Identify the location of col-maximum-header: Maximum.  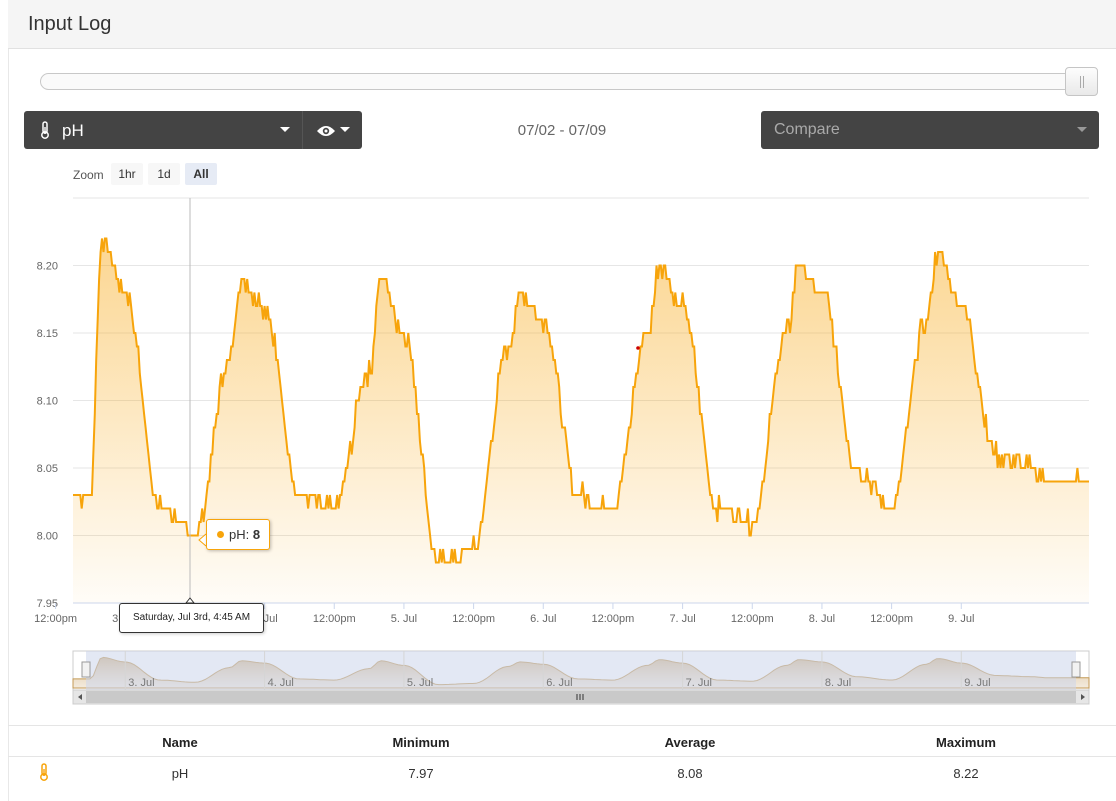
(966, 742).